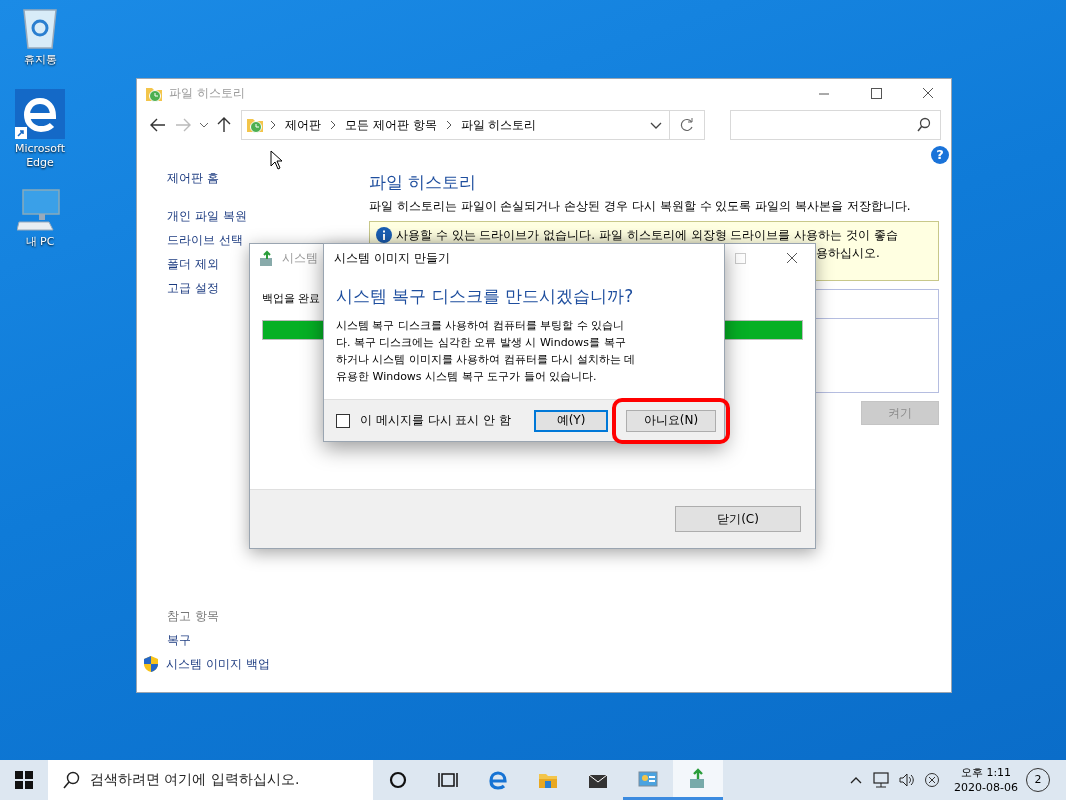 The width and height of the screenshot is (1066, 800). Describe the element at coordinates (193, 616) in the screenshot. I see `see-also-heading: 참고 항목` at that location.